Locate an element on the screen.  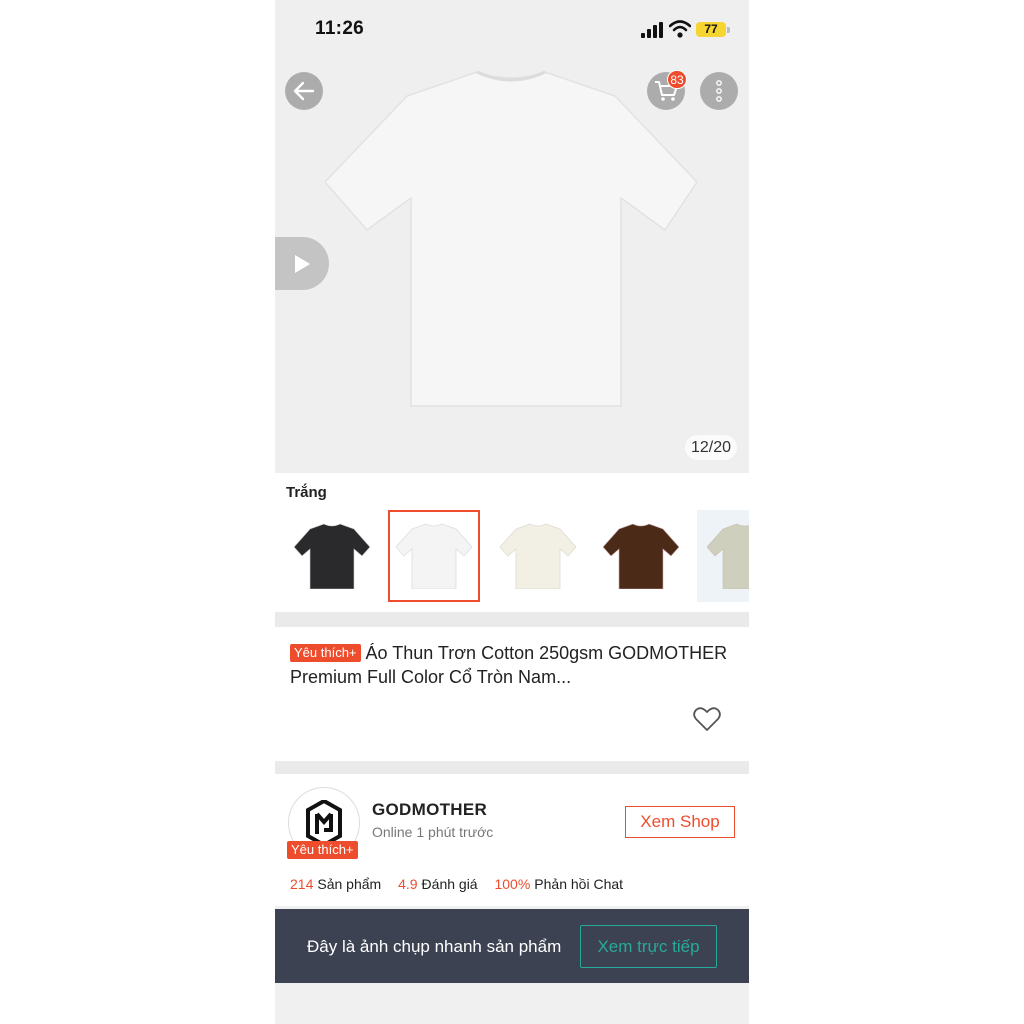
wifi-icon is located at coordinates (680, 29).